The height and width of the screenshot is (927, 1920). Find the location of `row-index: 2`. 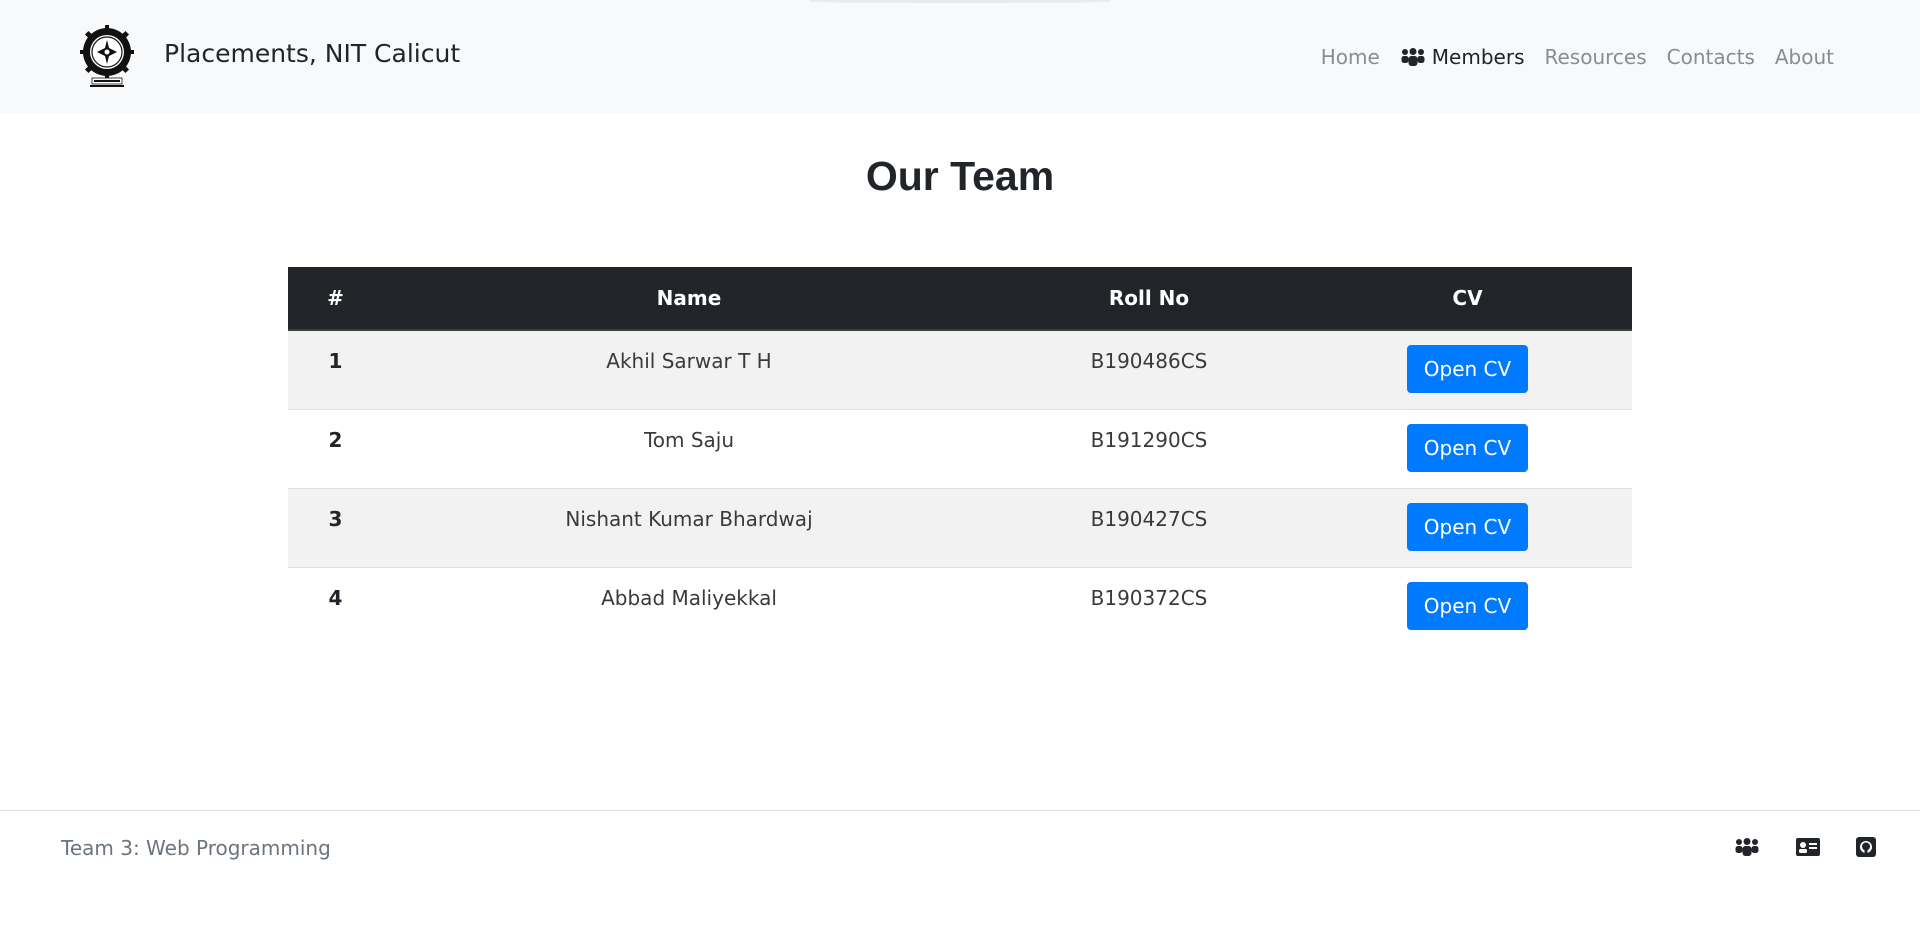

row-index: 2 is located at coordinates (335, 439).